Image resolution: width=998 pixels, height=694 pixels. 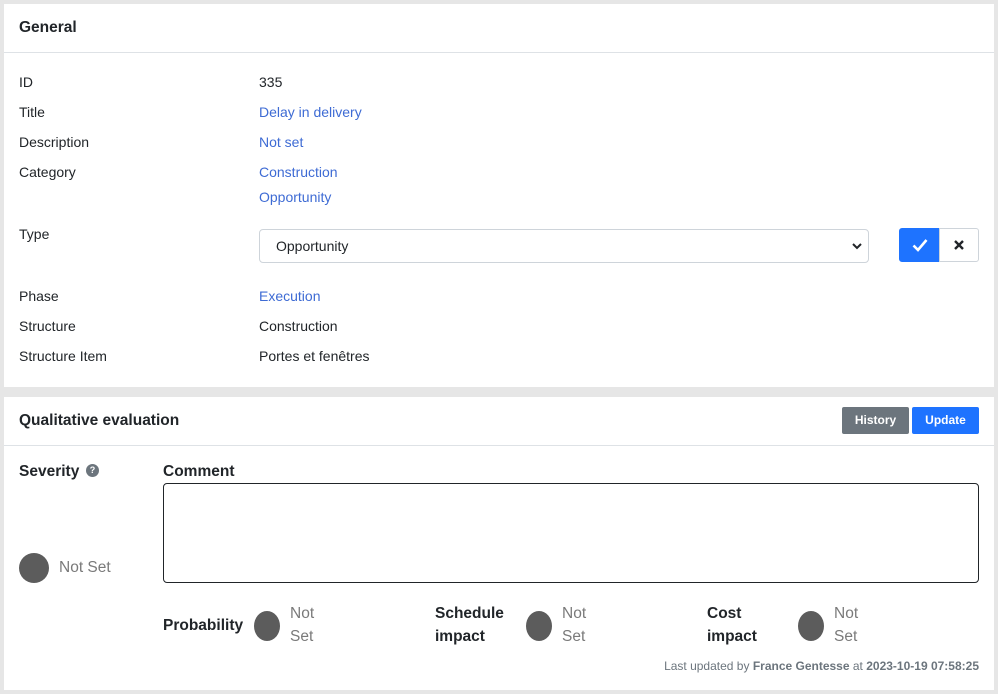 I want to click on probability-value-line2: Set, so click(x=302, y=636).